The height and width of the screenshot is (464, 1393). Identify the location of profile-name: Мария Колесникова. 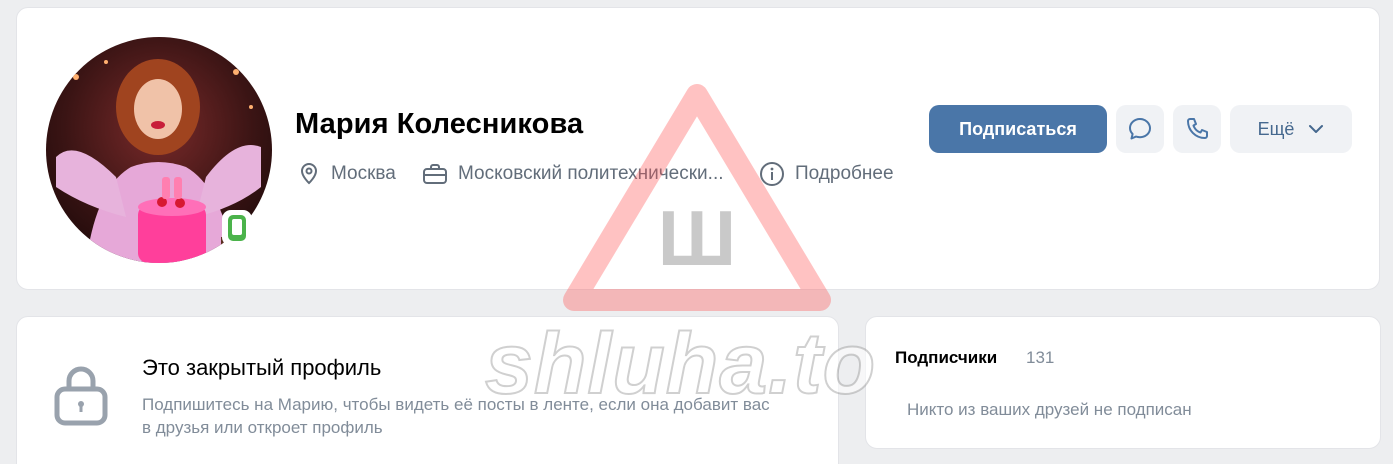
(439, 124).